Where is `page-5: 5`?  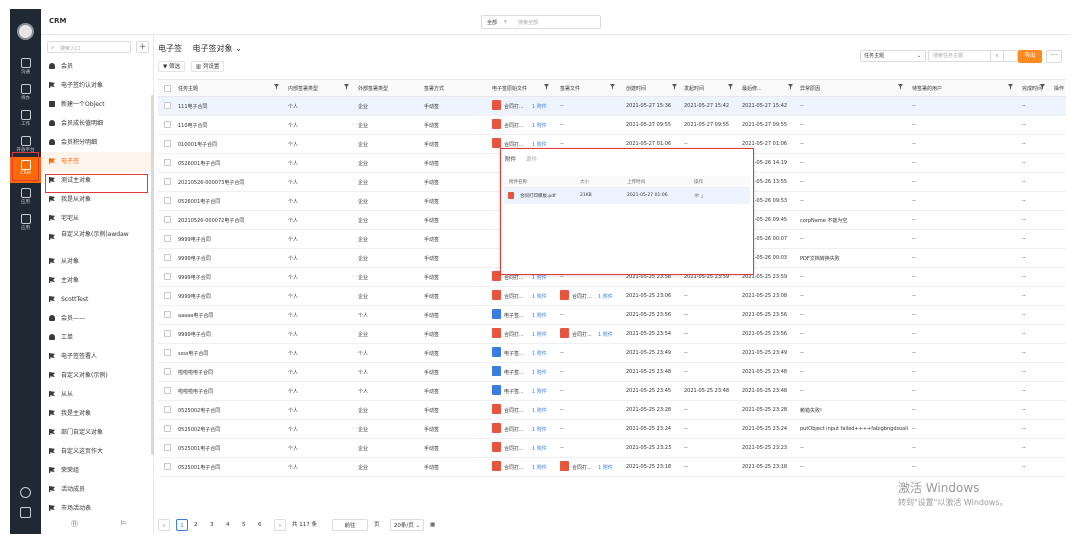
page-5: 5 is located at coordinates (247, 525).